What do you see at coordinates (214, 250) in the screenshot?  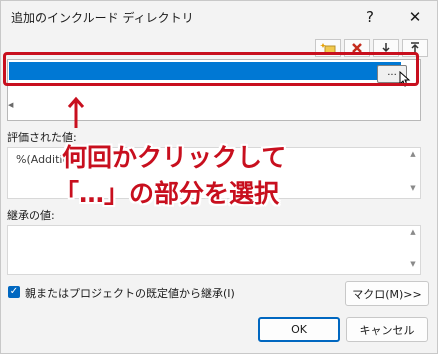 I see `inherited-value-box: ▲ ▼` at bounding box center [214, 250].